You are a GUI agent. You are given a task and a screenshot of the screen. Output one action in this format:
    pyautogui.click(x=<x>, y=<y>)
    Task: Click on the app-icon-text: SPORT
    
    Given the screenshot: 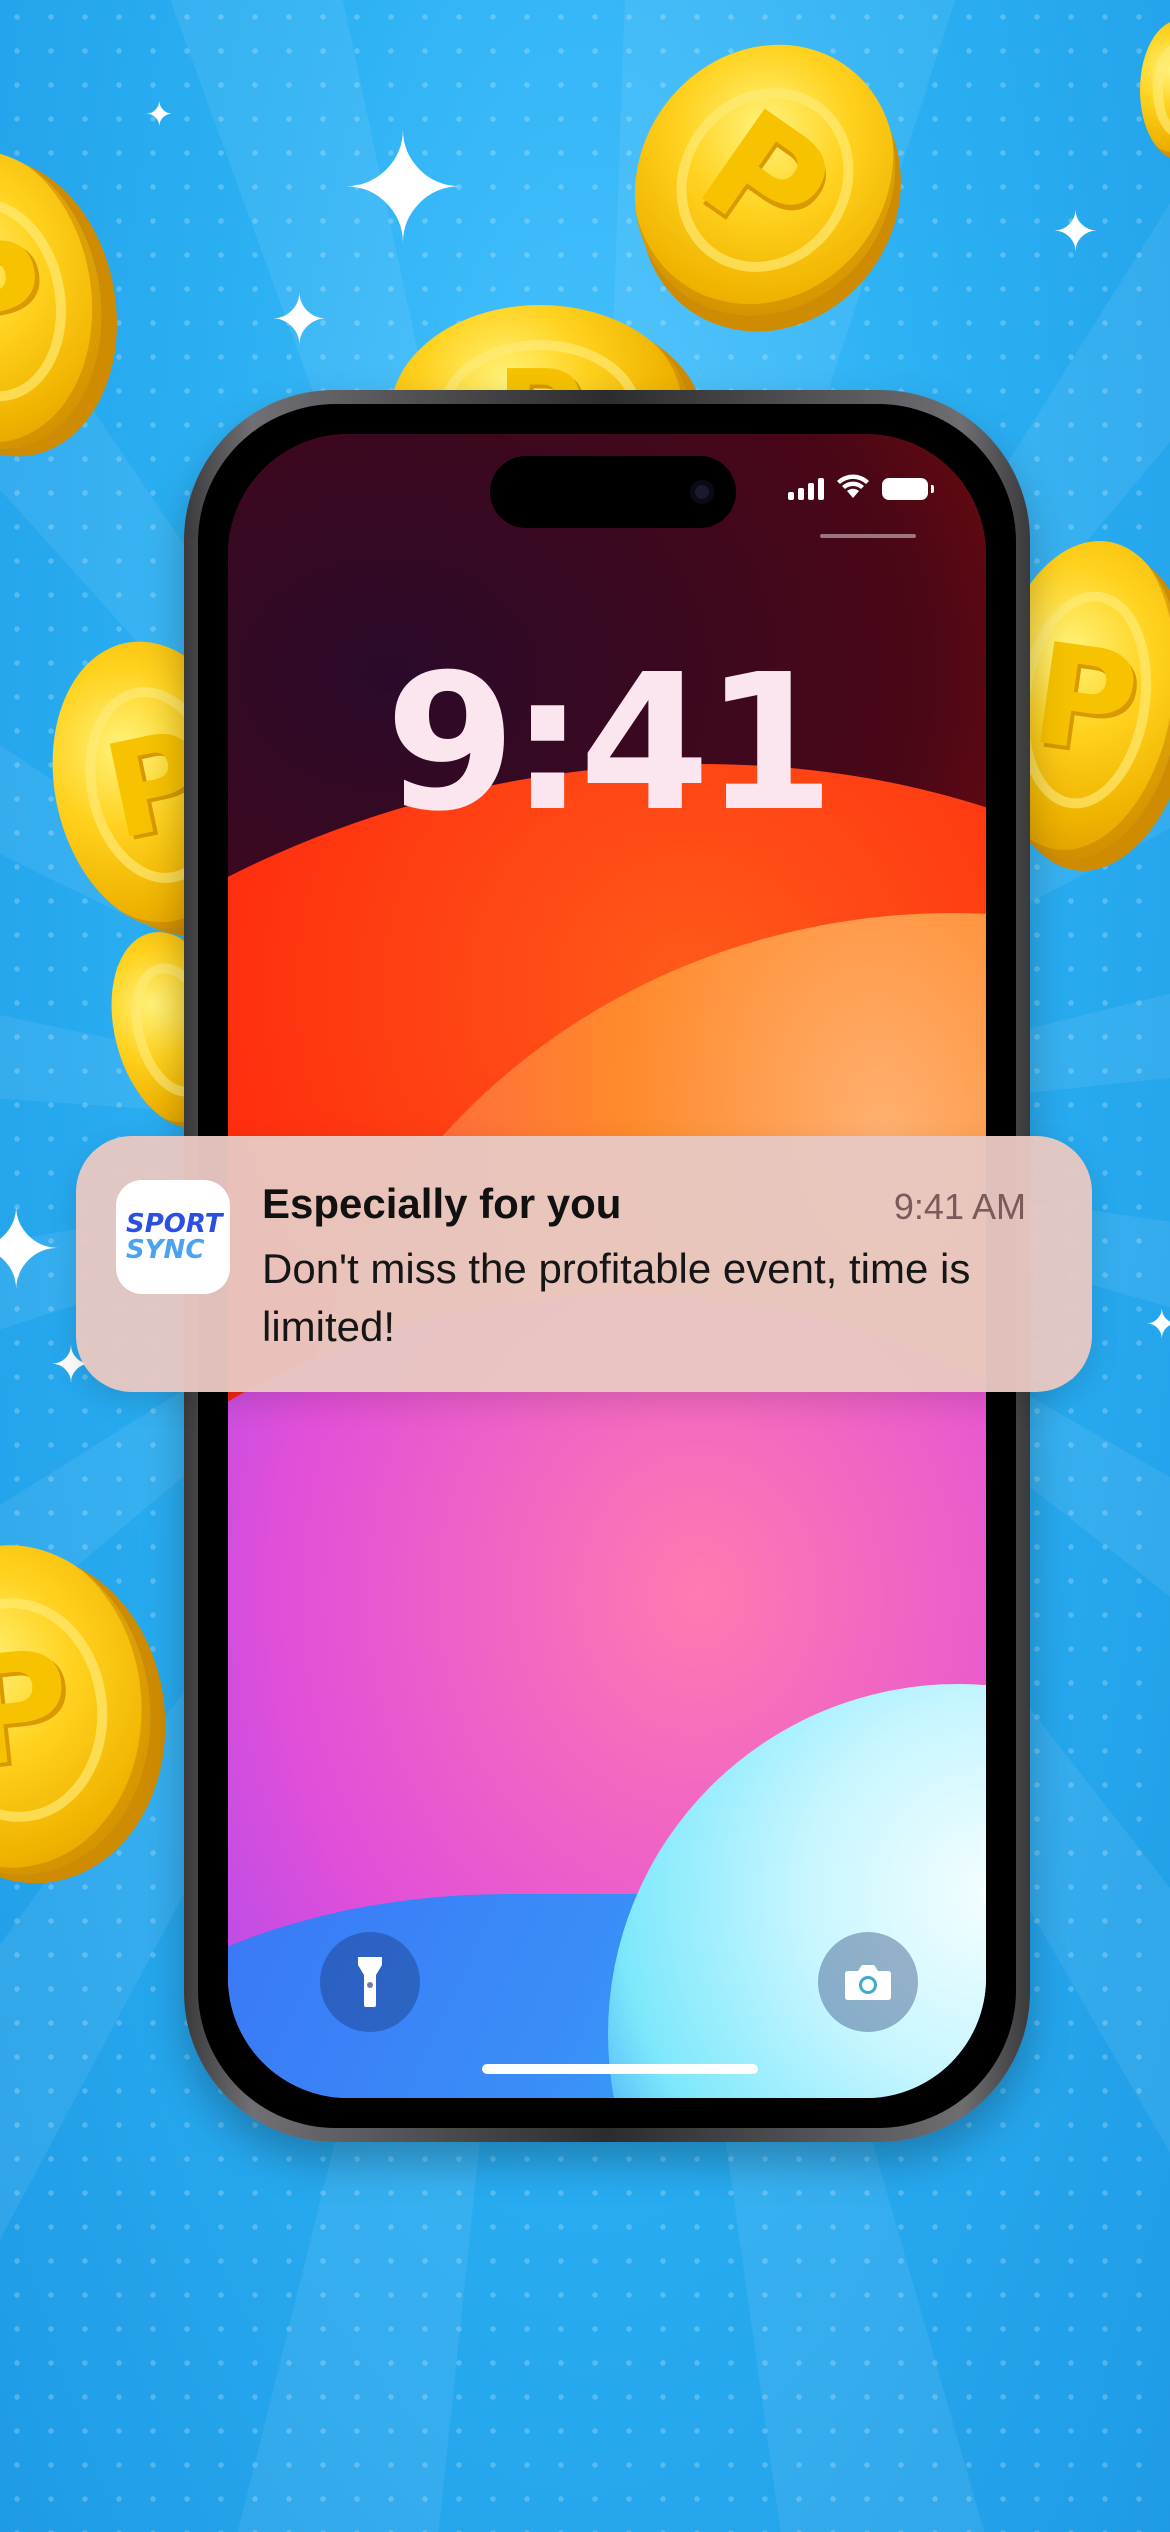 What is the action you would take?
    pyautogui.click(x=174, y=1224)
    